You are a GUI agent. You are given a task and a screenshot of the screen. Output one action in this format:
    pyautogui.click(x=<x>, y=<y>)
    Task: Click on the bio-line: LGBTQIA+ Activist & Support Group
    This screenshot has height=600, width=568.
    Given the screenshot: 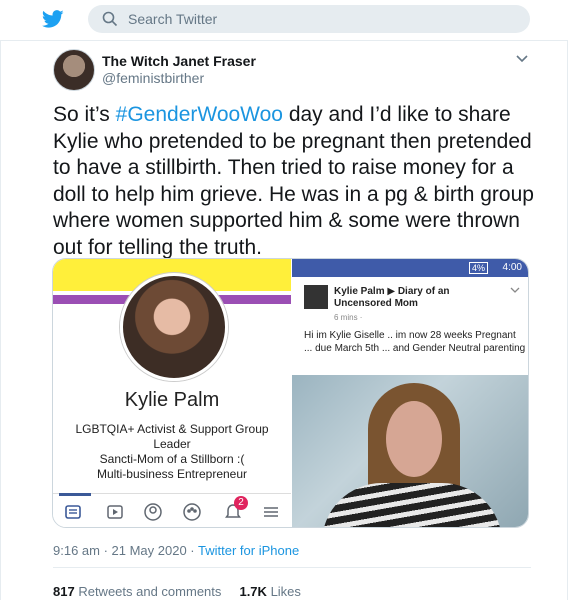 What is the action you would take?
    pyautogui.click(x=172, y=429)
    